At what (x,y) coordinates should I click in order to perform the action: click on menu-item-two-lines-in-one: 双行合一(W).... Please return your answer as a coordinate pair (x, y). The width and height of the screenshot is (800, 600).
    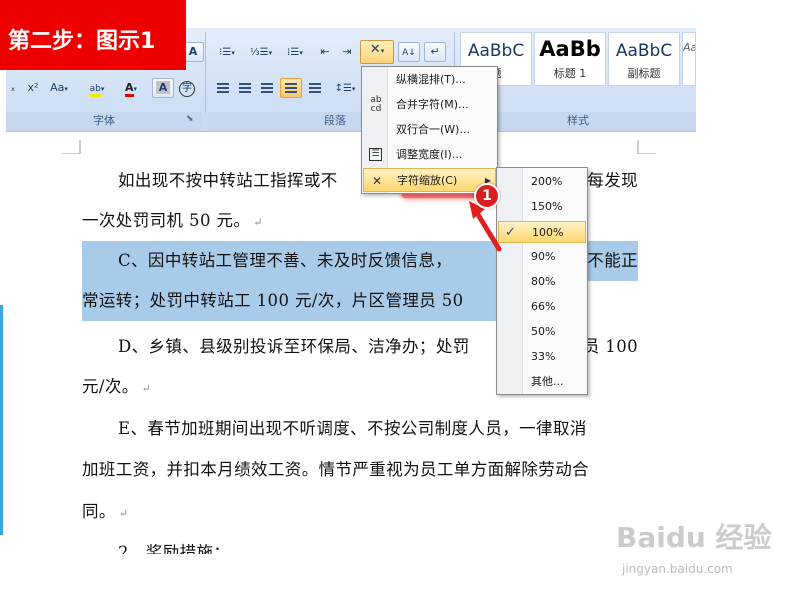
    Looking at the image, I should click on (429, 130).